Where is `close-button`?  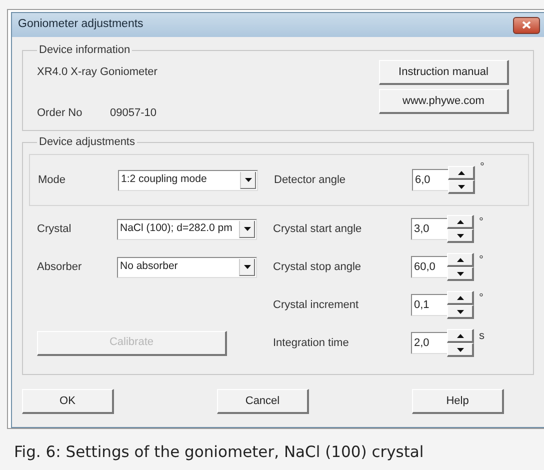
close-button is located at coordinates (526, 25).